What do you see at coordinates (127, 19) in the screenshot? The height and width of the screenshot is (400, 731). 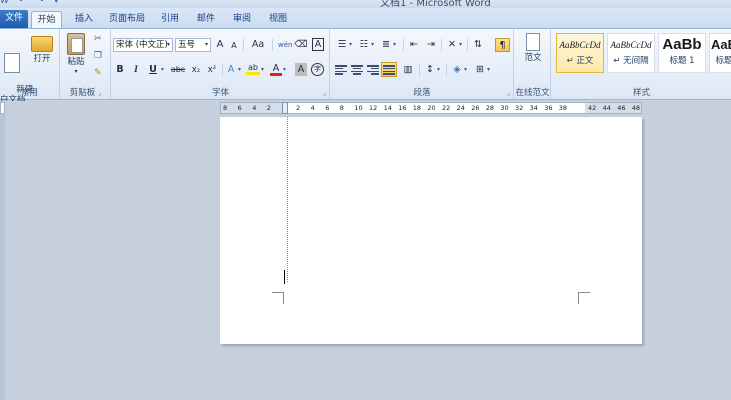 I see `tab-page-layout: 页面布局` at bounding box center [127, 19].